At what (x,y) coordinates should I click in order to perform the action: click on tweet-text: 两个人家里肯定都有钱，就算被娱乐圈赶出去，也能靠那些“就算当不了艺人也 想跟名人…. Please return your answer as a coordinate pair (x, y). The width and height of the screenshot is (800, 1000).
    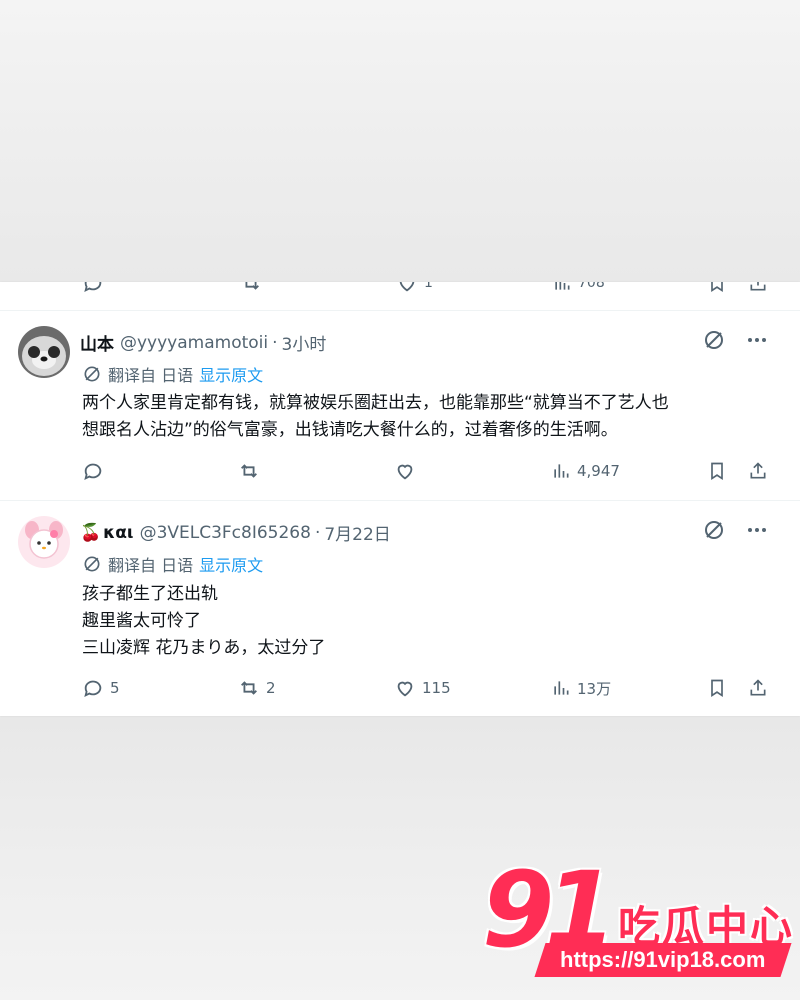
    Looking at the image, I should click on (375, 416).